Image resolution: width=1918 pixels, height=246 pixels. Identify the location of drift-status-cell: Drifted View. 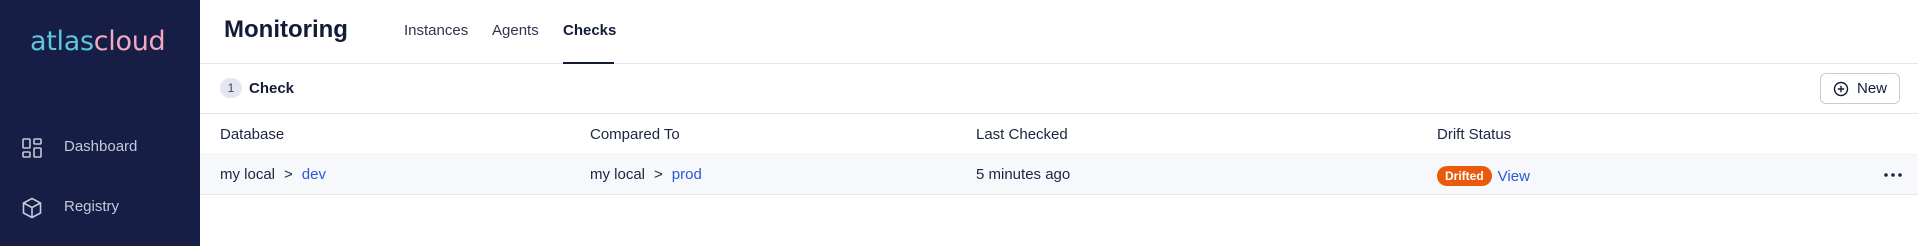
(1483, 176).